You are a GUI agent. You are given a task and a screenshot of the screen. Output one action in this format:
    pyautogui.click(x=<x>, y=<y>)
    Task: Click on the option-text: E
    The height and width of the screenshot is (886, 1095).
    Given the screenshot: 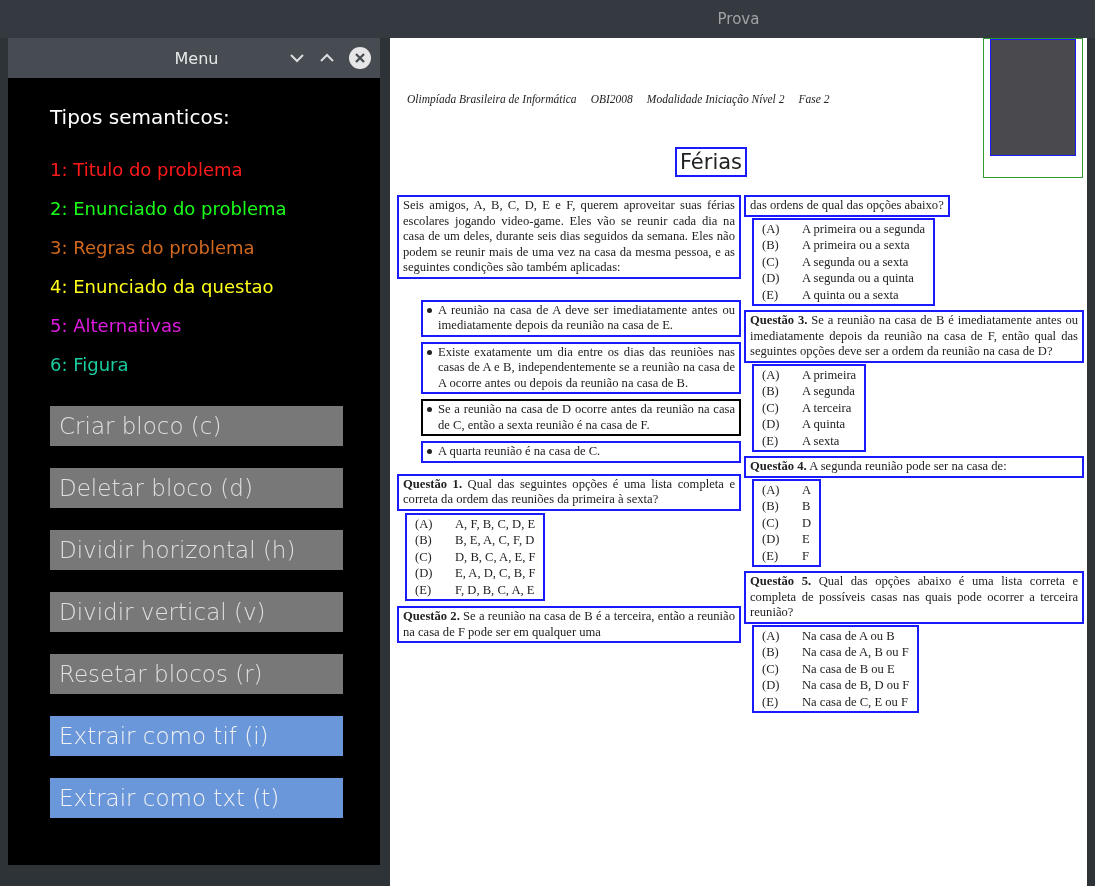 What is the action you would take?
    pyautogui.click(x=806, y=539)
    